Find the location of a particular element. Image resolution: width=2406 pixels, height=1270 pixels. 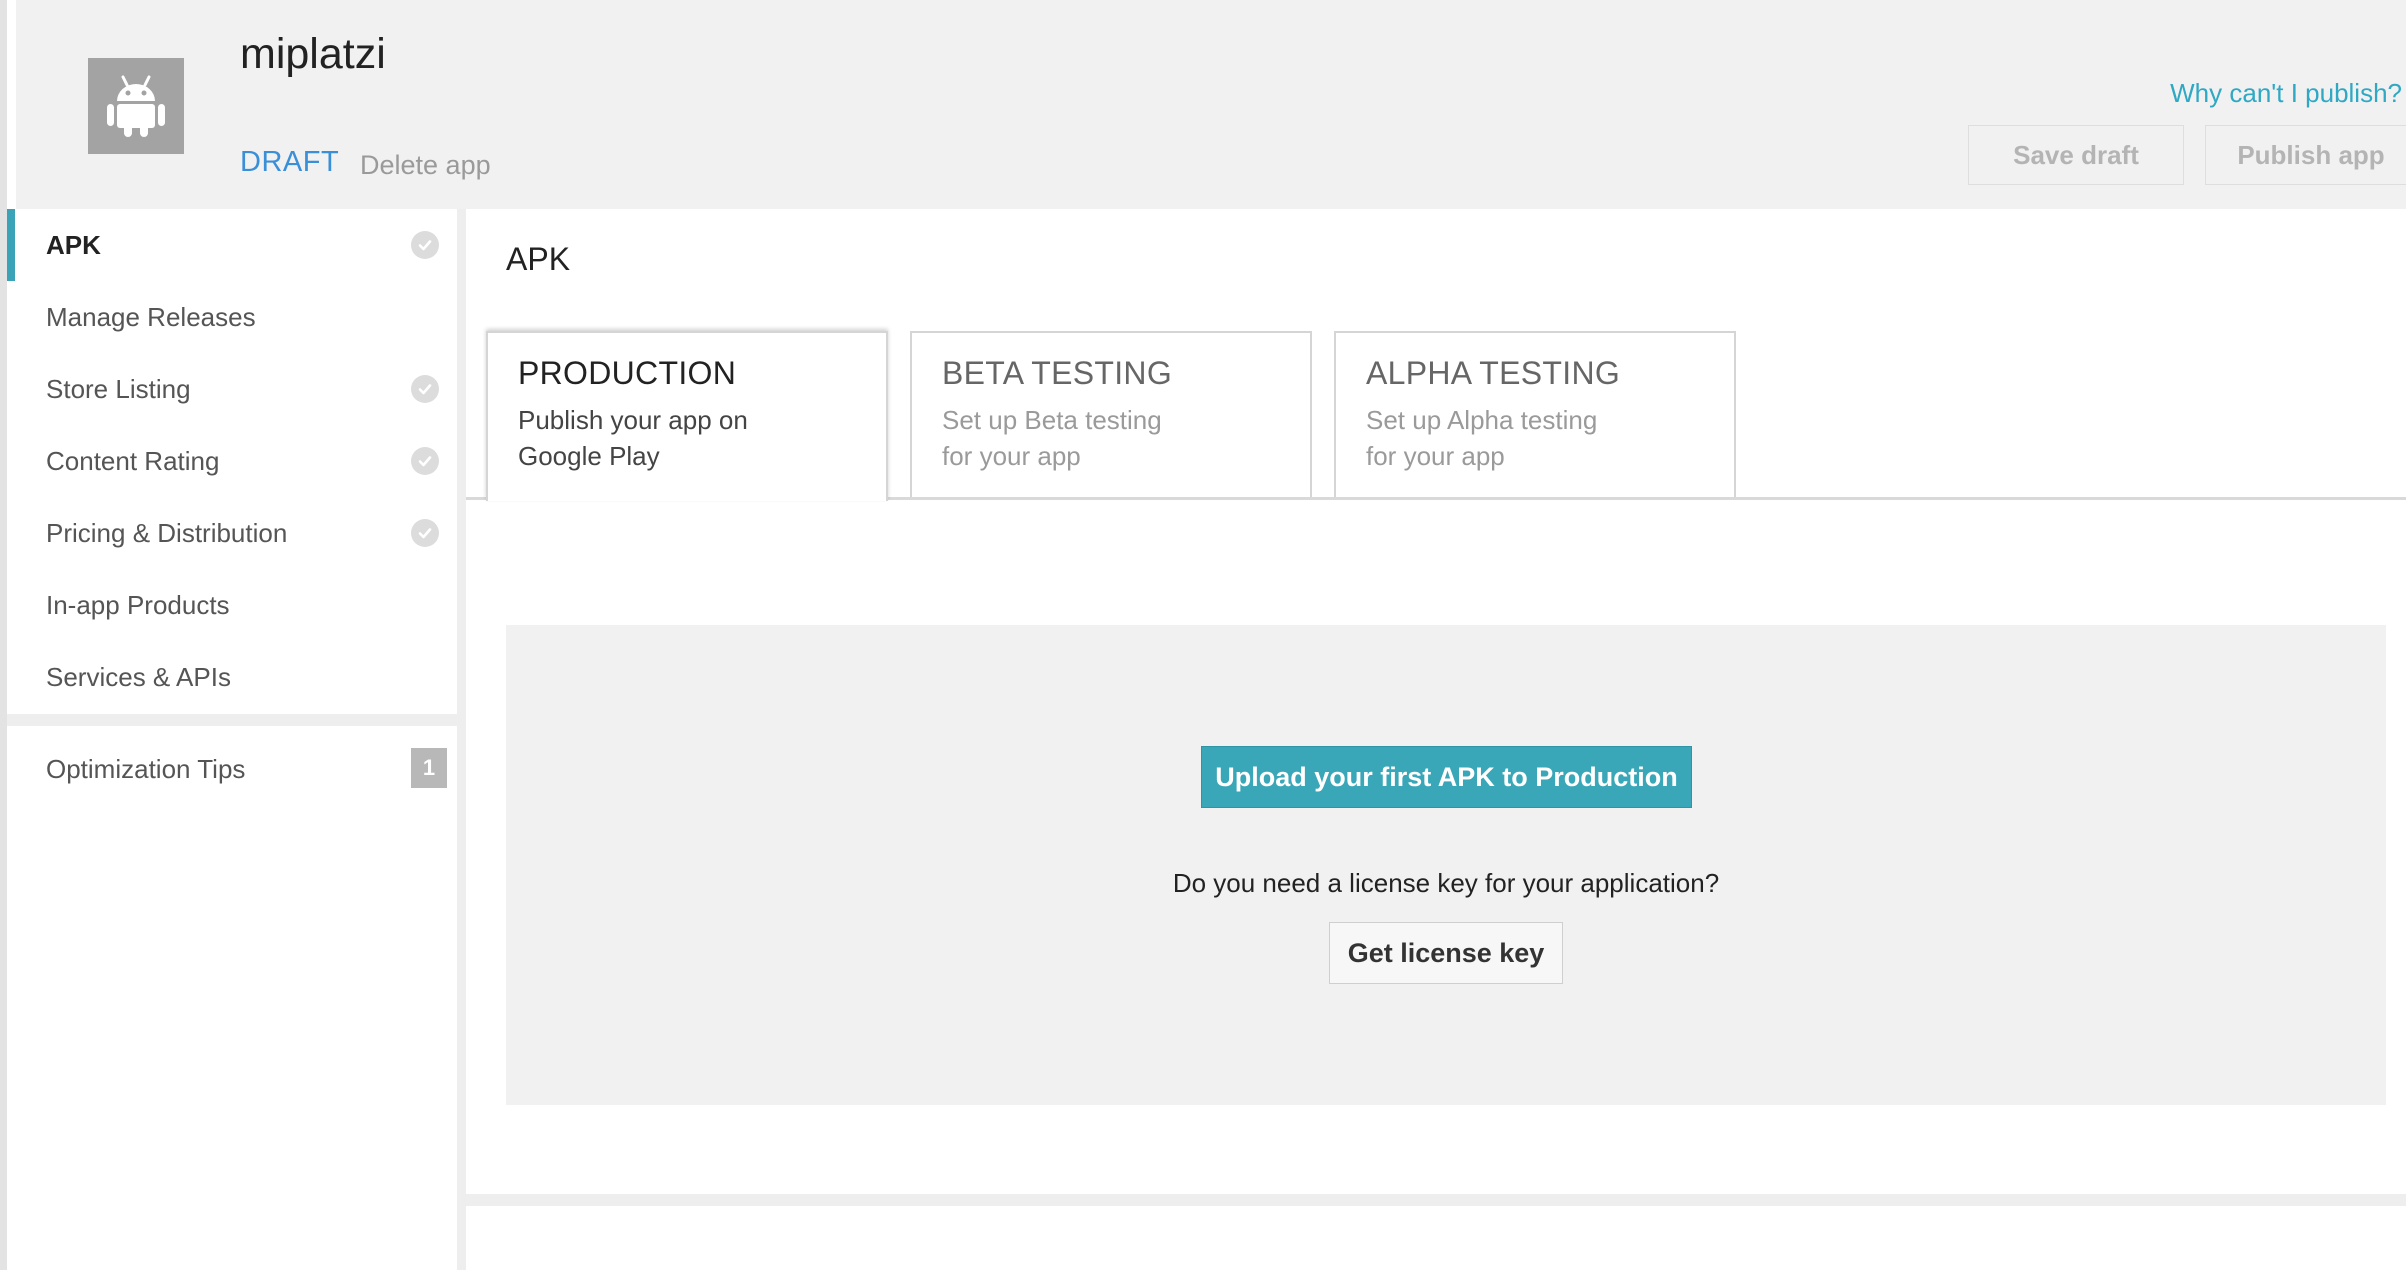

sidebar-item-services-apis: Services & APIs is located at coordinates (232, 677).